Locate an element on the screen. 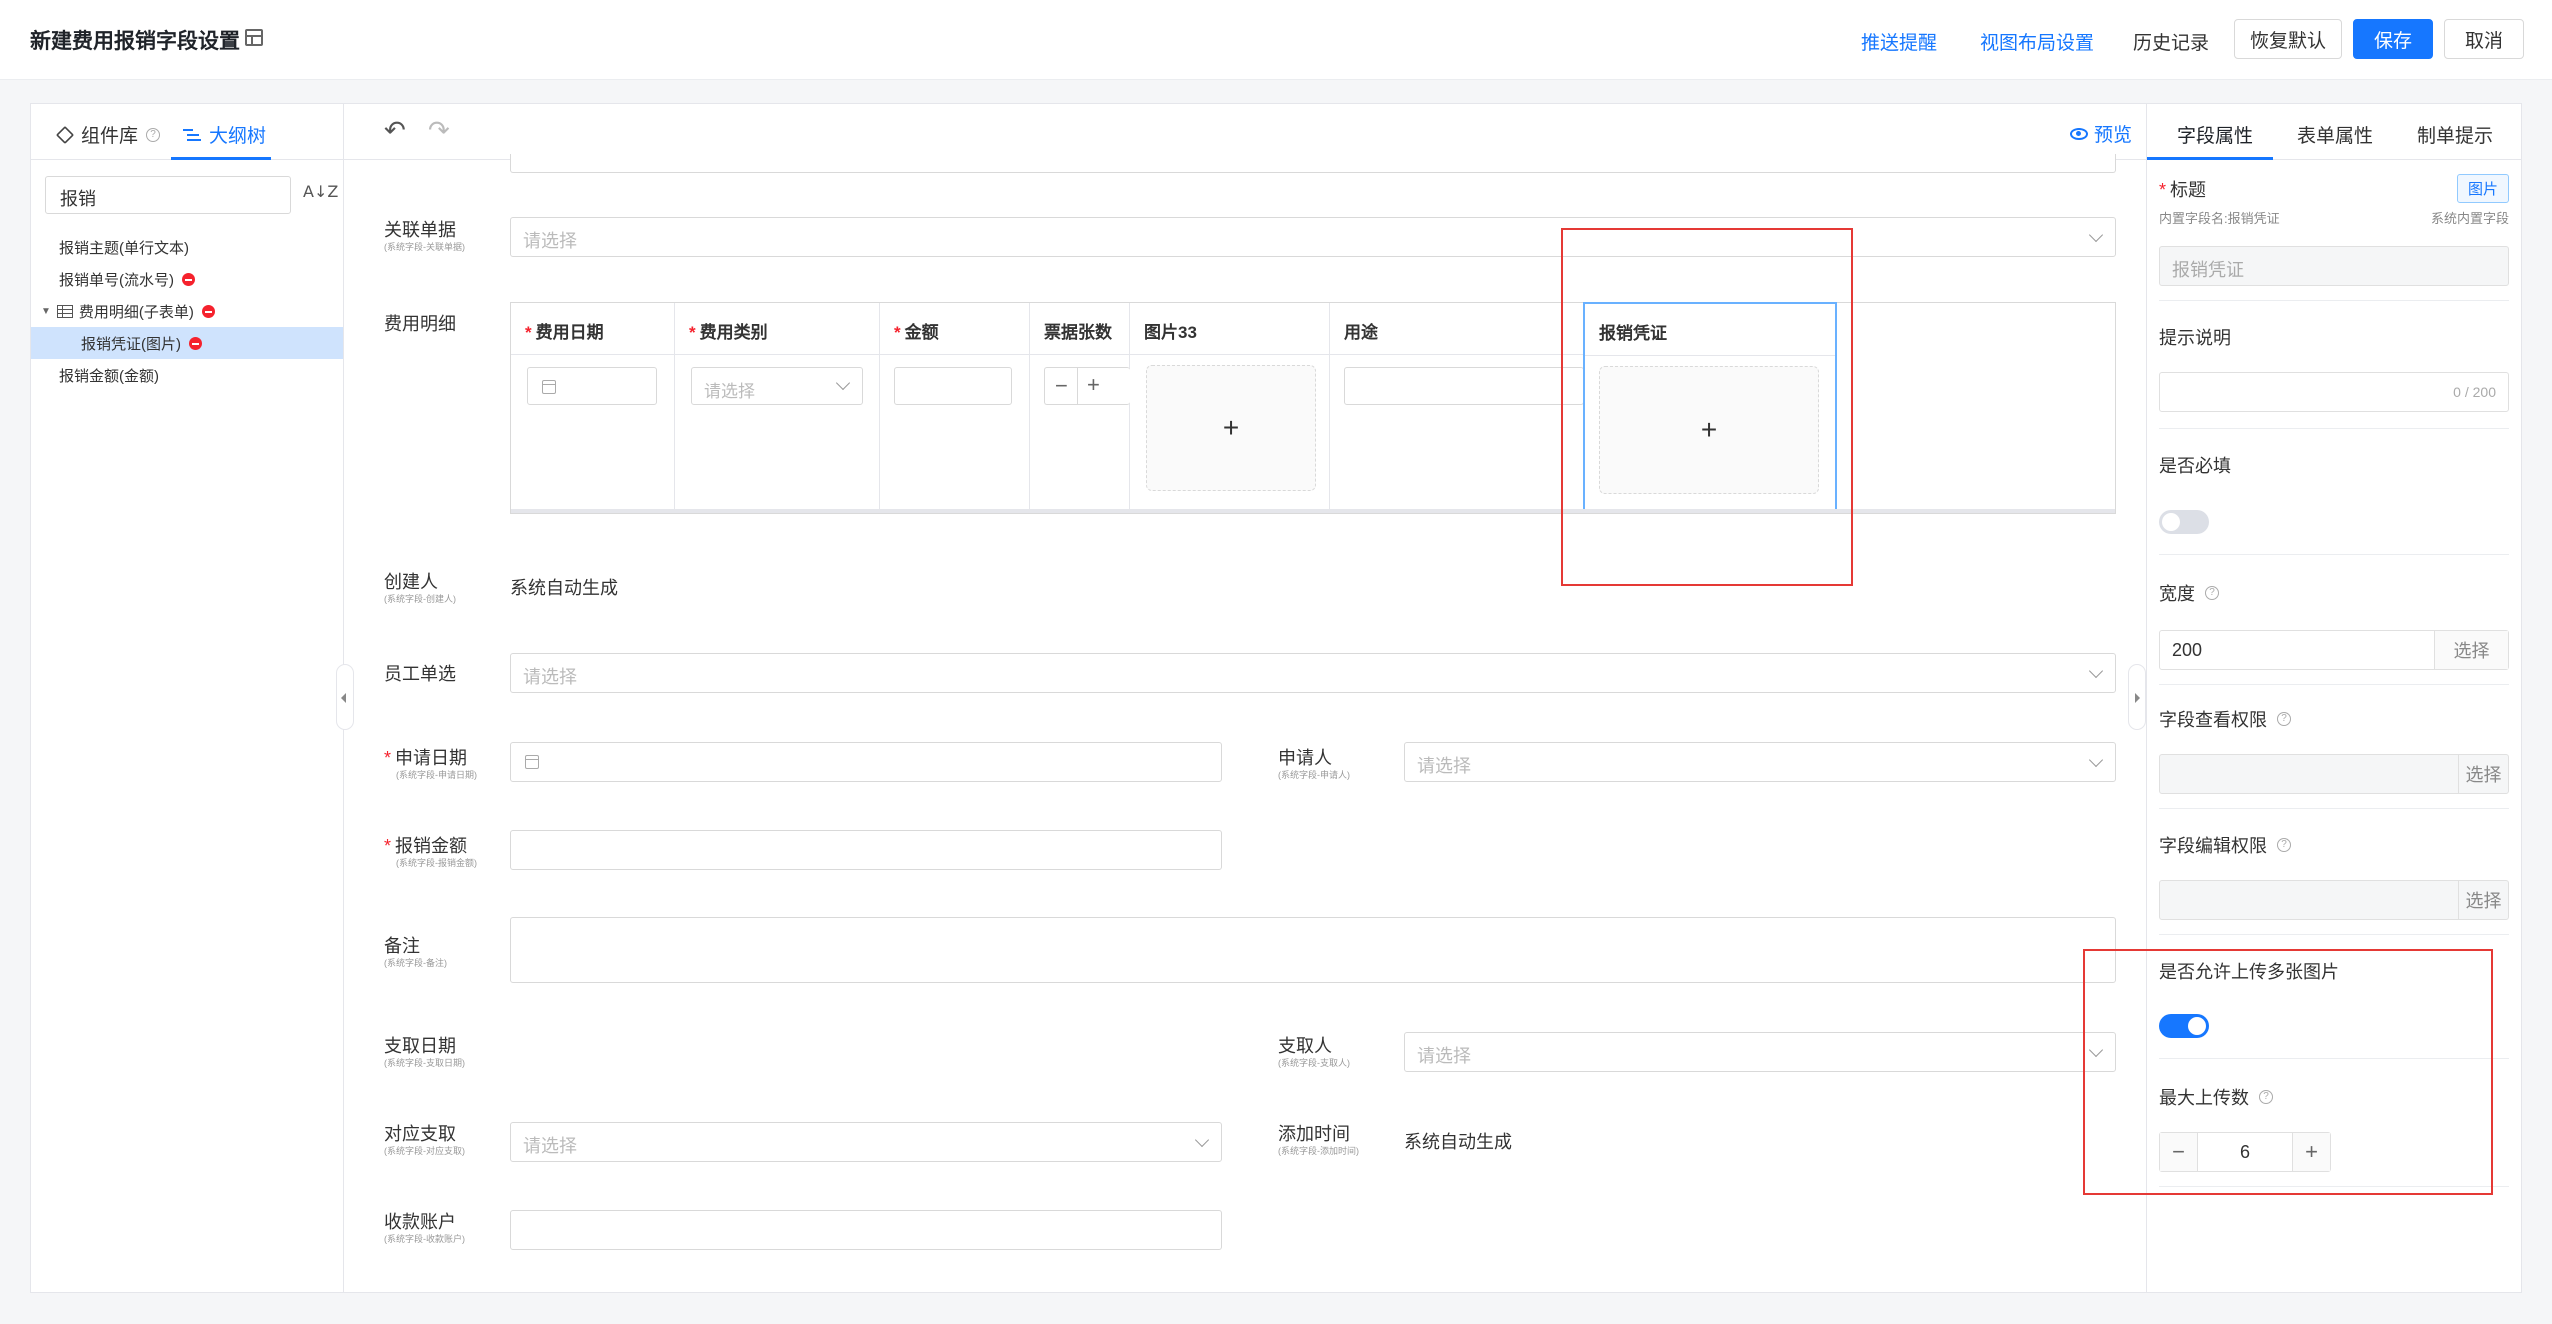  remark-sublabel: (系统字段-备注) is located at coordinates (415, 963).